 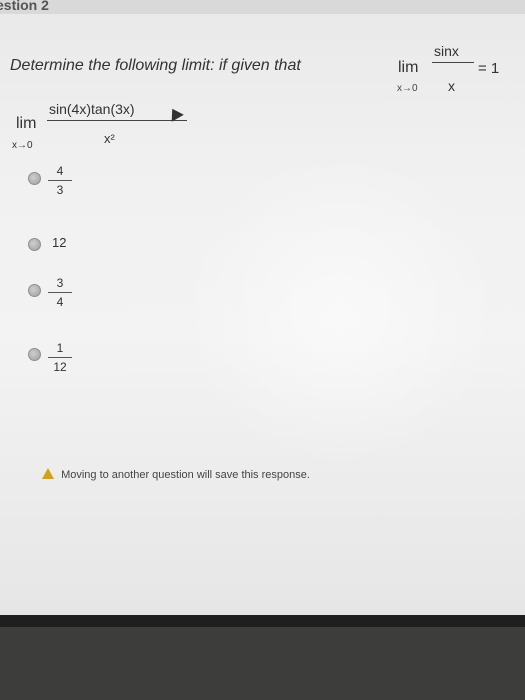 What do you see at coordinates (112, 128) in the screenshot?
I see `limit-expression: lim x→0 sin(4x)tan(3x) x²` at bounding box center [112, 128].